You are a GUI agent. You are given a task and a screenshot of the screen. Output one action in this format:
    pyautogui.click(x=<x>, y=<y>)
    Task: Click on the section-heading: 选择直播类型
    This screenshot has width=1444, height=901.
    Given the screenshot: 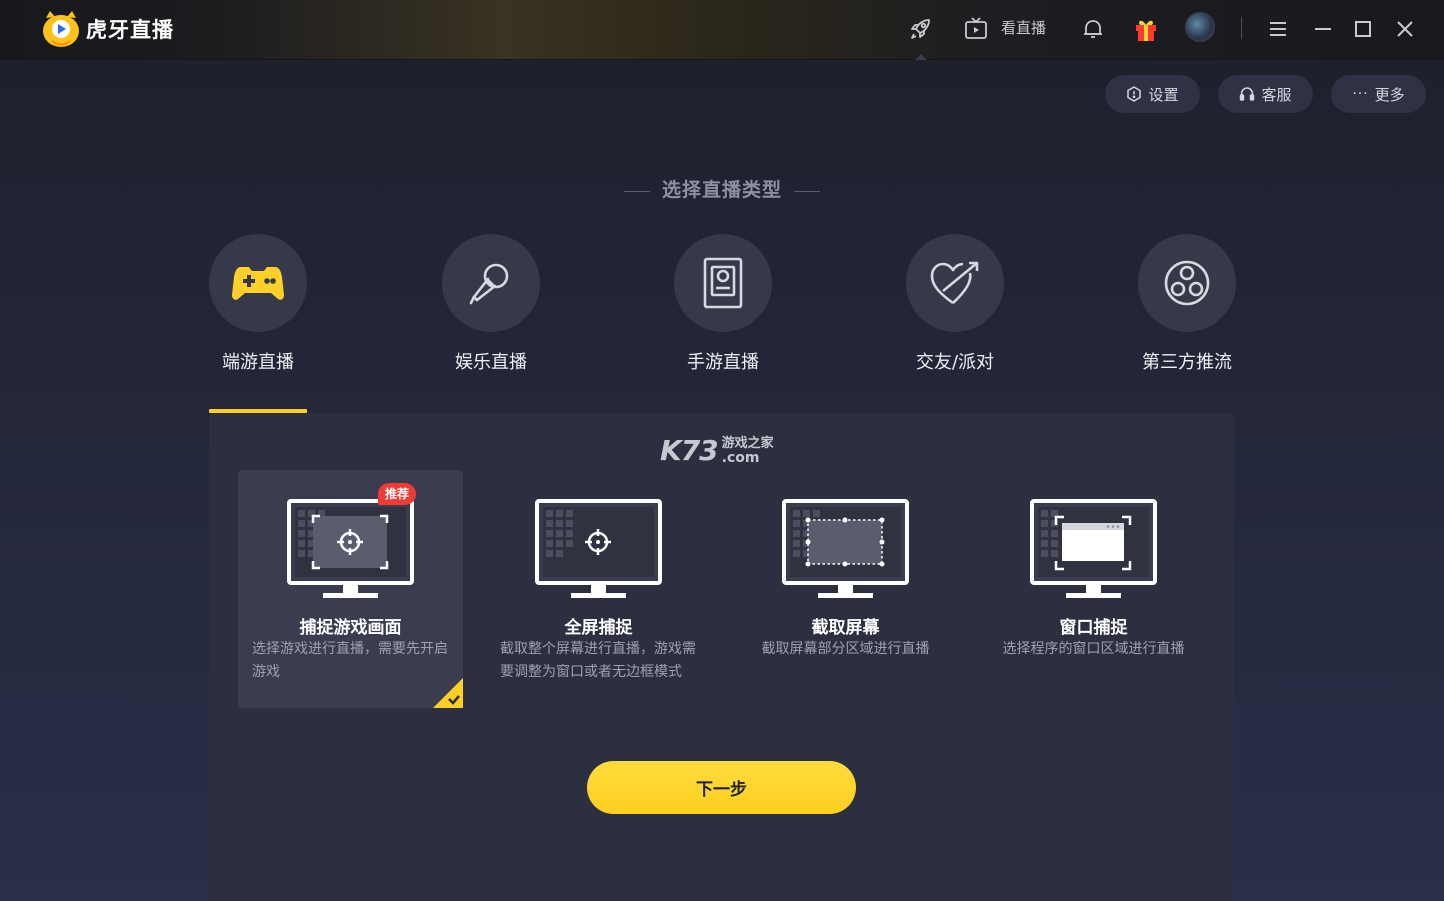 What is the action you would take?
    pyautogui.click(x=722, y=188)
    